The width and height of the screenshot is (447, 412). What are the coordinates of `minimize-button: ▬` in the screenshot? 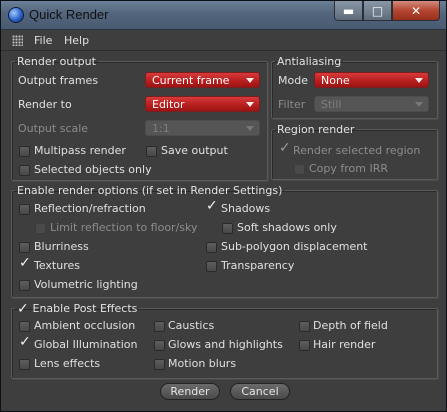 It's located at (348, 11).